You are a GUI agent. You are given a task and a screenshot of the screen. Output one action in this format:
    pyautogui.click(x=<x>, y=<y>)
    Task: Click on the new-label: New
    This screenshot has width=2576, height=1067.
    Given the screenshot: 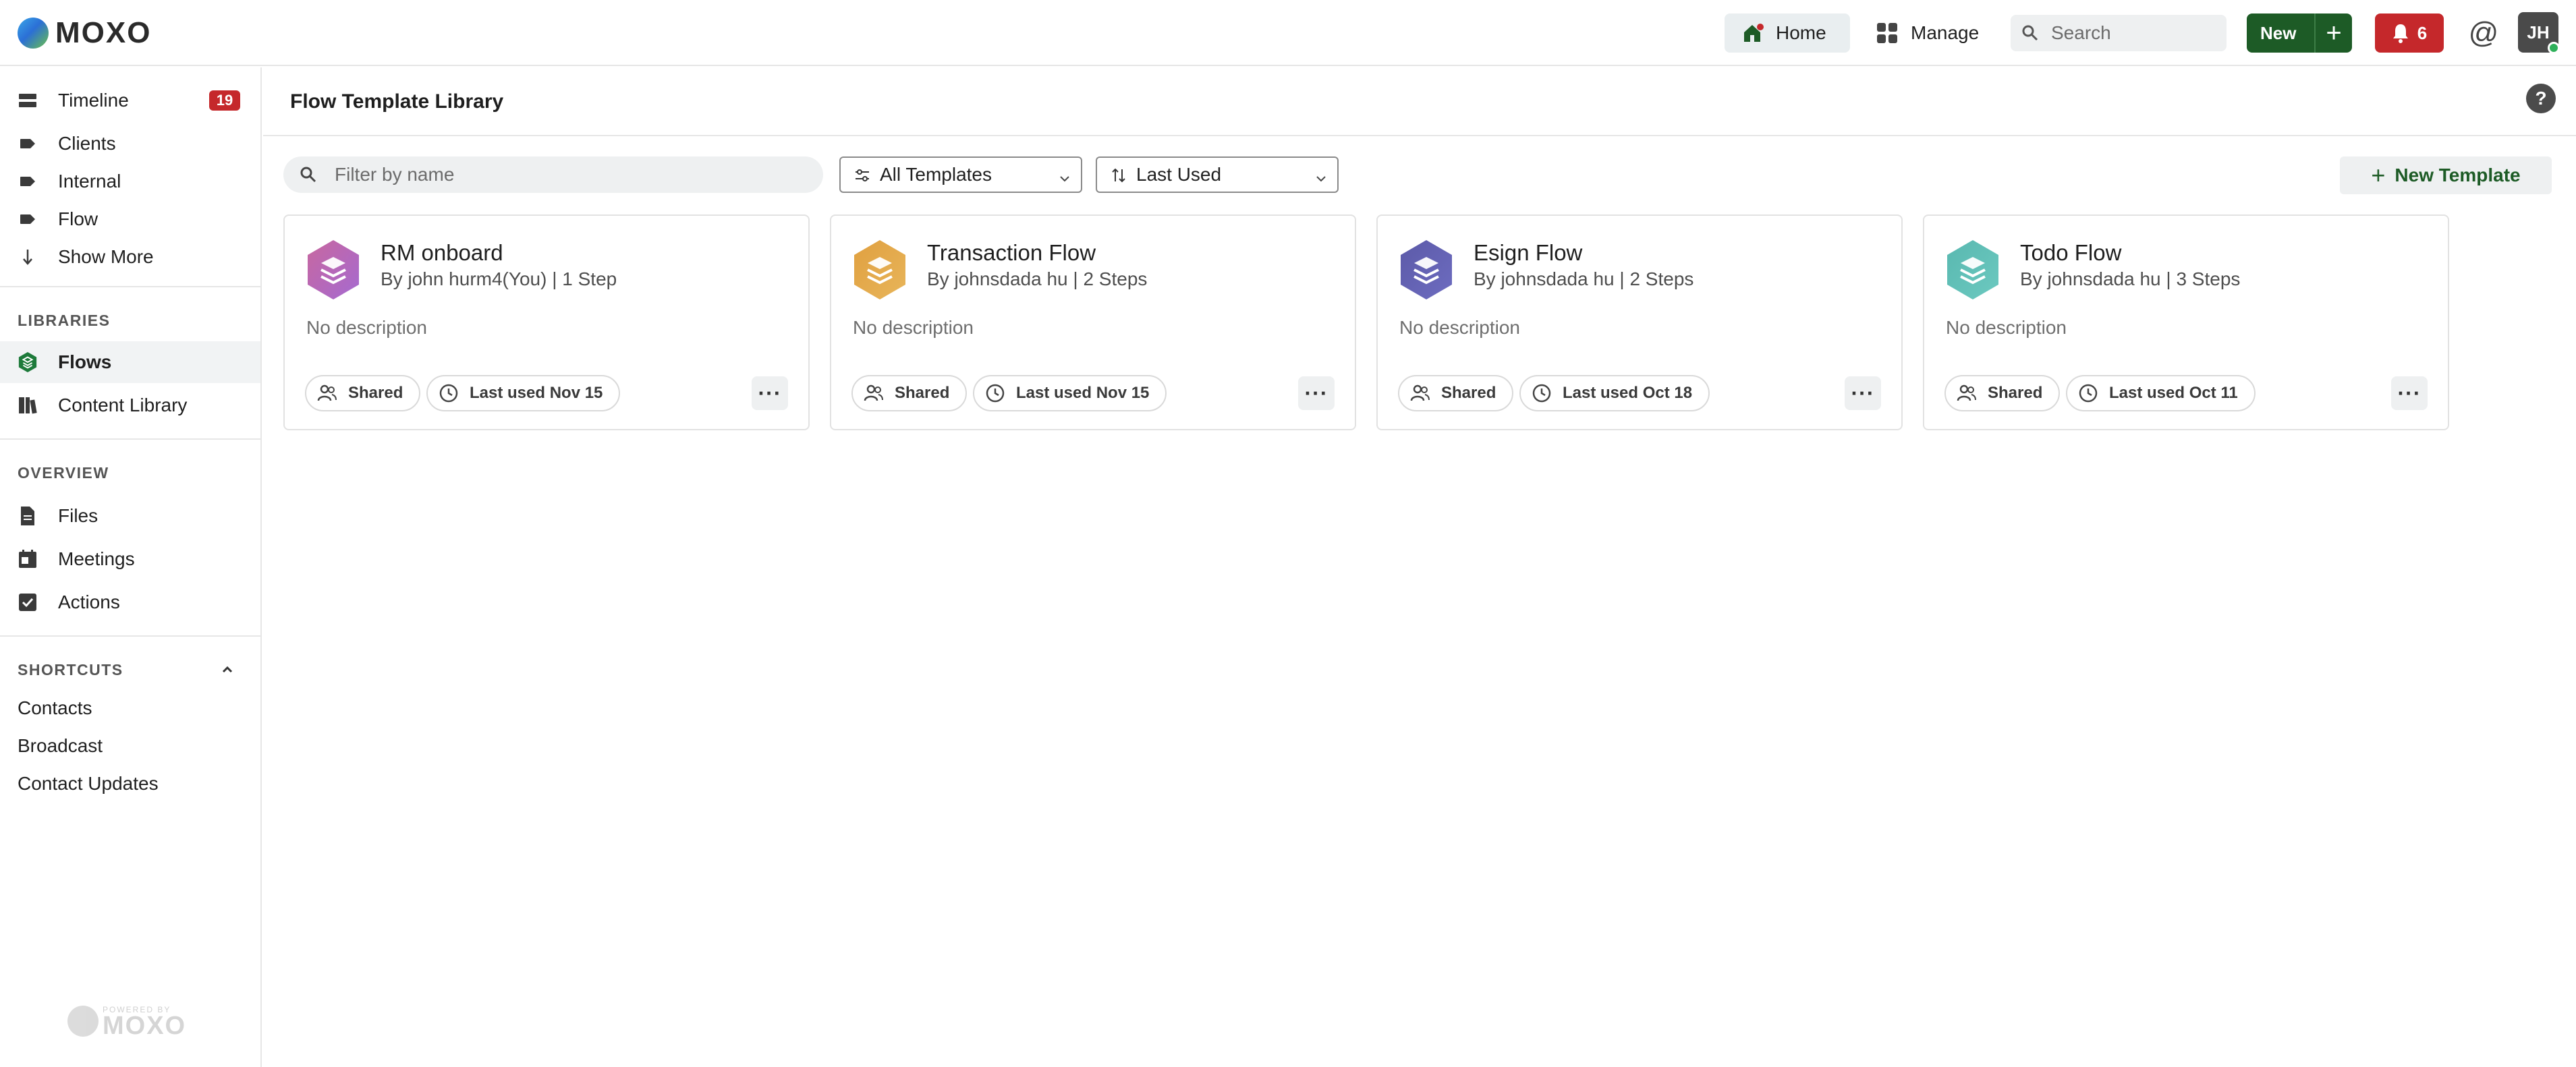 What is the action you would take?
    pyautogui.click(x=2278, y=32)
    